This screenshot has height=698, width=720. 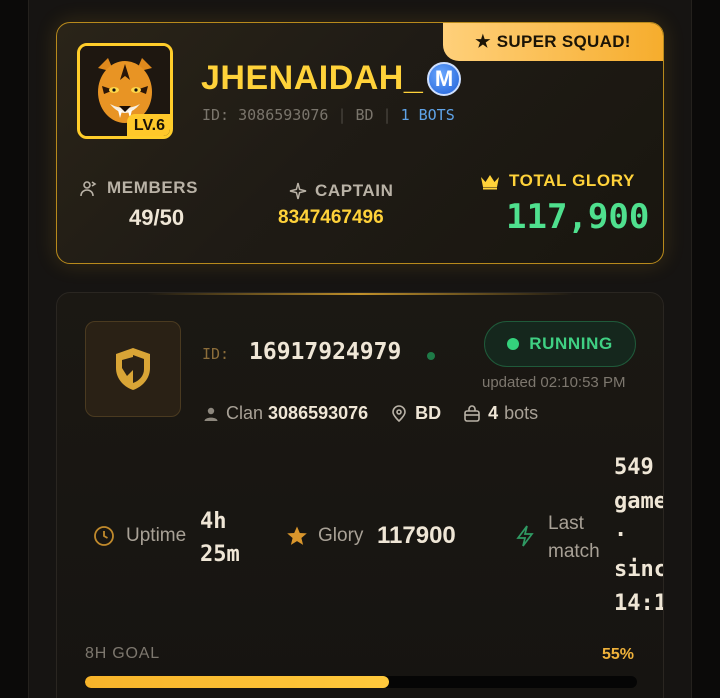 What do you see at coordinates (213, 521) in the screenshot?
I see `uptime-hours: 4h` at bounding box center [213, 521].